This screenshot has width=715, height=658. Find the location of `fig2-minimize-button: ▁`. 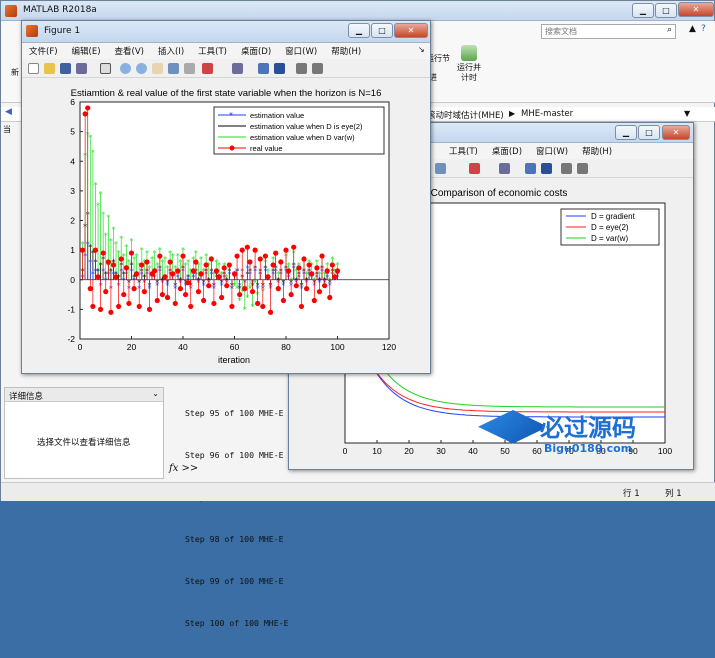

fig2-minimize-button: ▁ is located at coordinates (626, 132).